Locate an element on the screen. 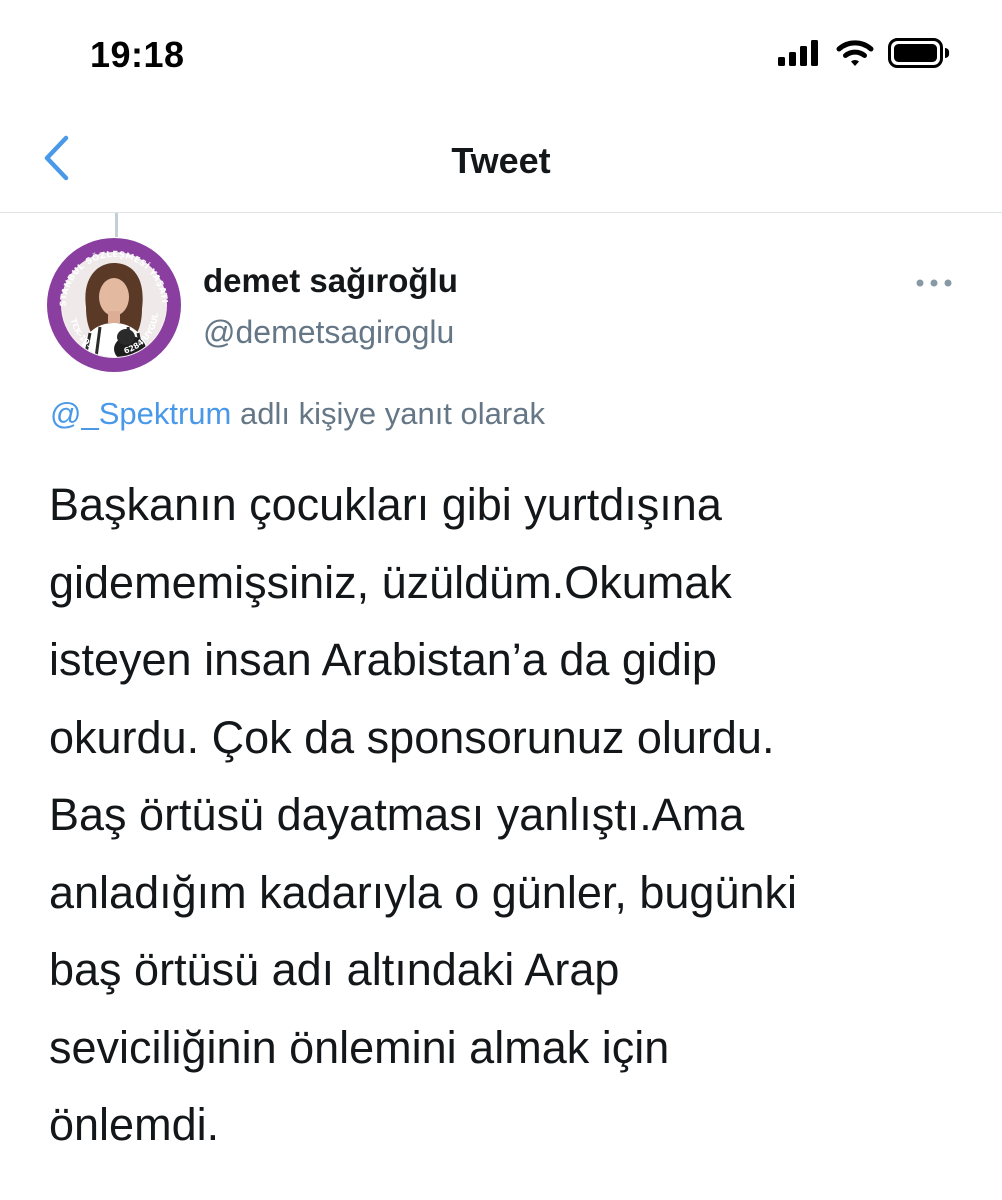 This screenshot has width=1002, height=1200. reply-context: @_Spektrum adlı kişiye yanıt olarak is located at coordinates (297, 414).